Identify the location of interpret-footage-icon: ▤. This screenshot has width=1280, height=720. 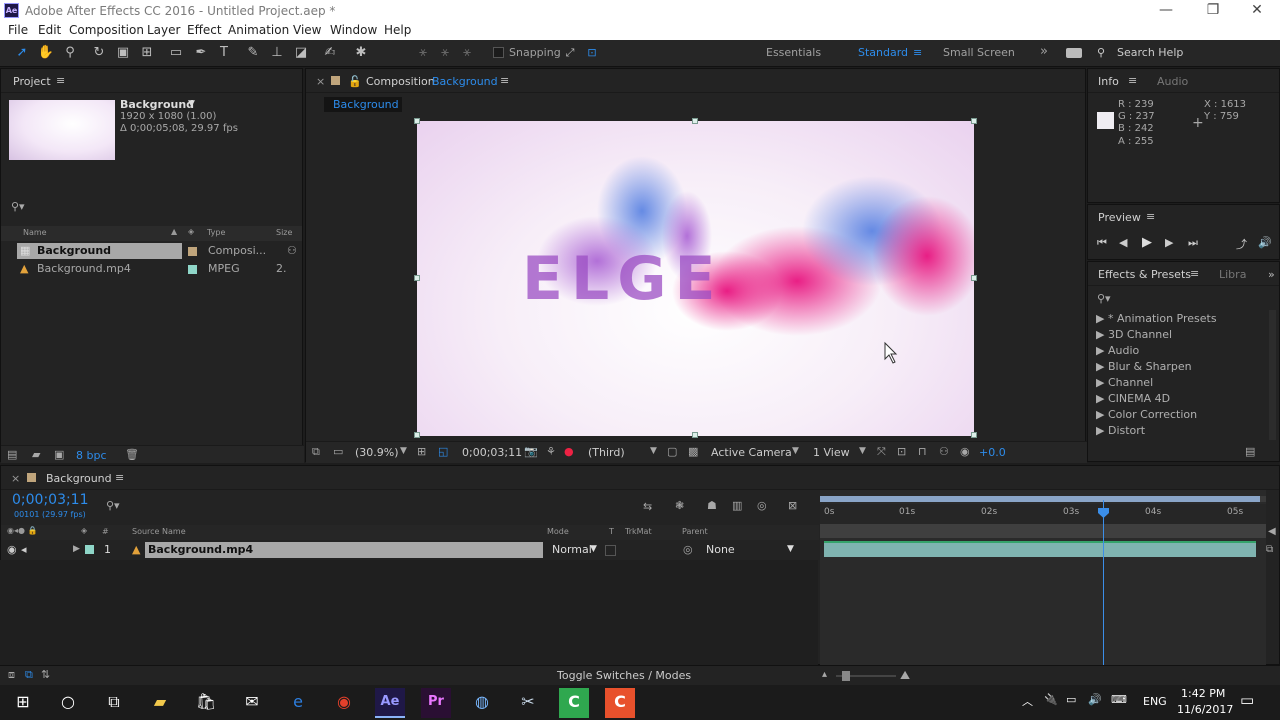
(12, 454).